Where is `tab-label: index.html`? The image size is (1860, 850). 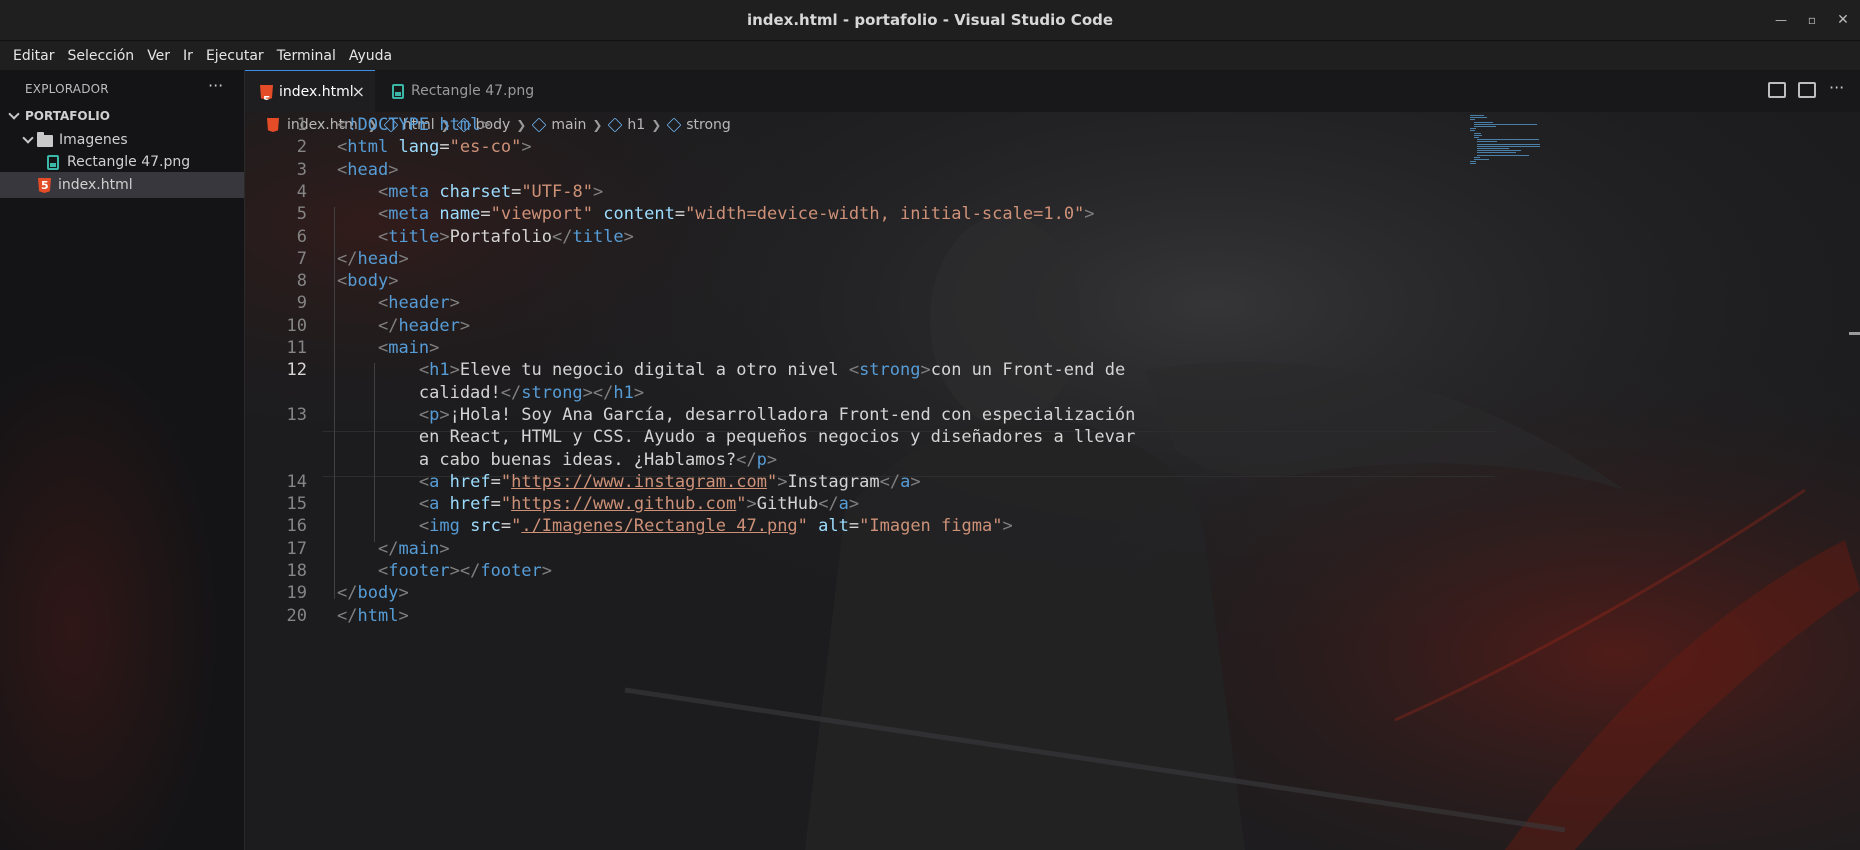
tab-label: index.html is located at coordinates (316, 92).